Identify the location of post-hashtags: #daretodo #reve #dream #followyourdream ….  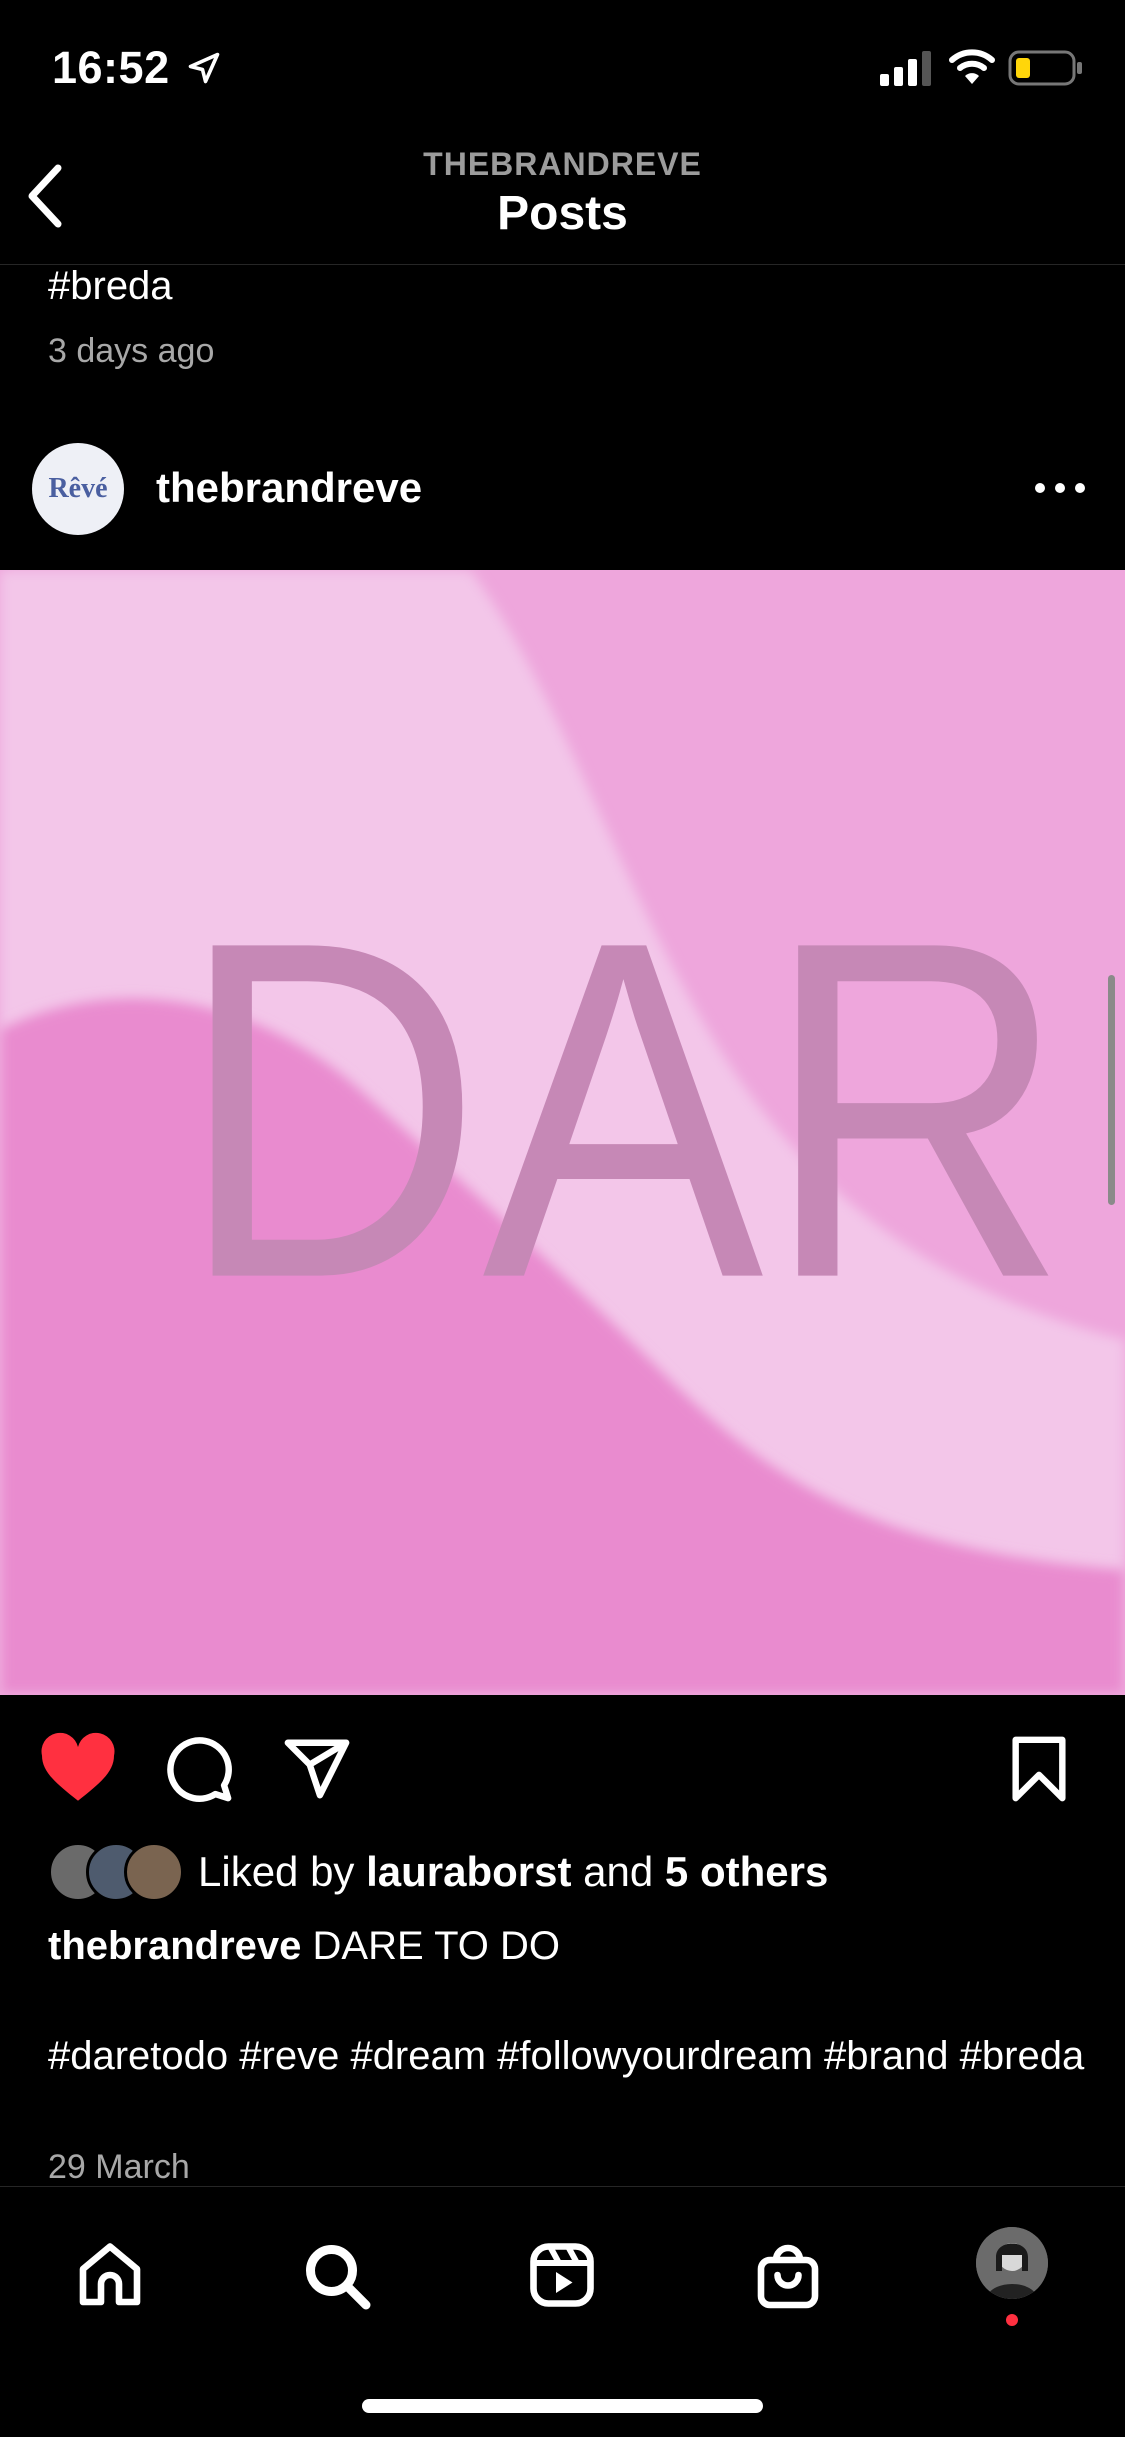
(568, 2056).